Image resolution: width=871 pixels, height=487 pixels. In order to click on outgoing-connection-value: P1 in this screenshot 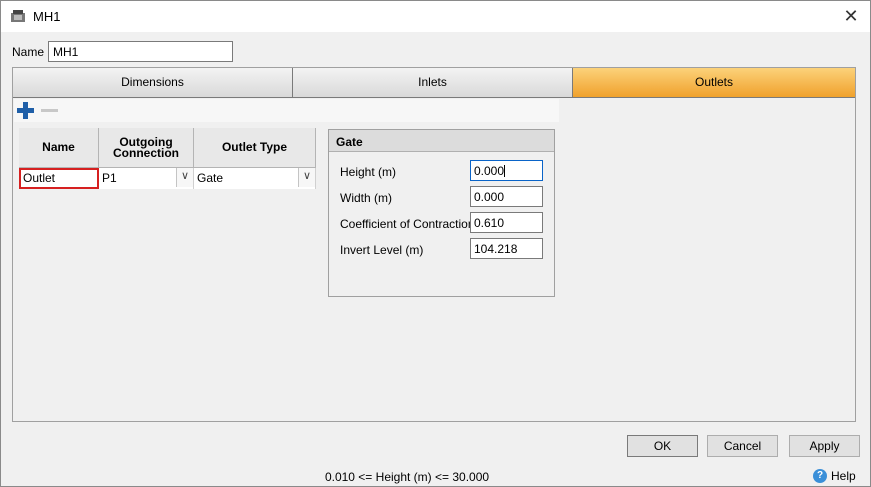, I will do `click(109, 178)`.